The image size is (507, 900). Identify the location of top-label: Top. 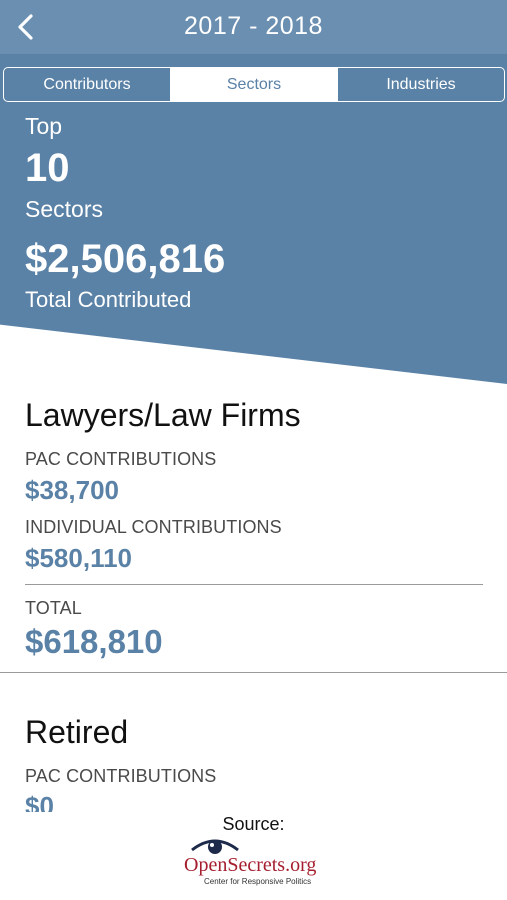
(44, 126).